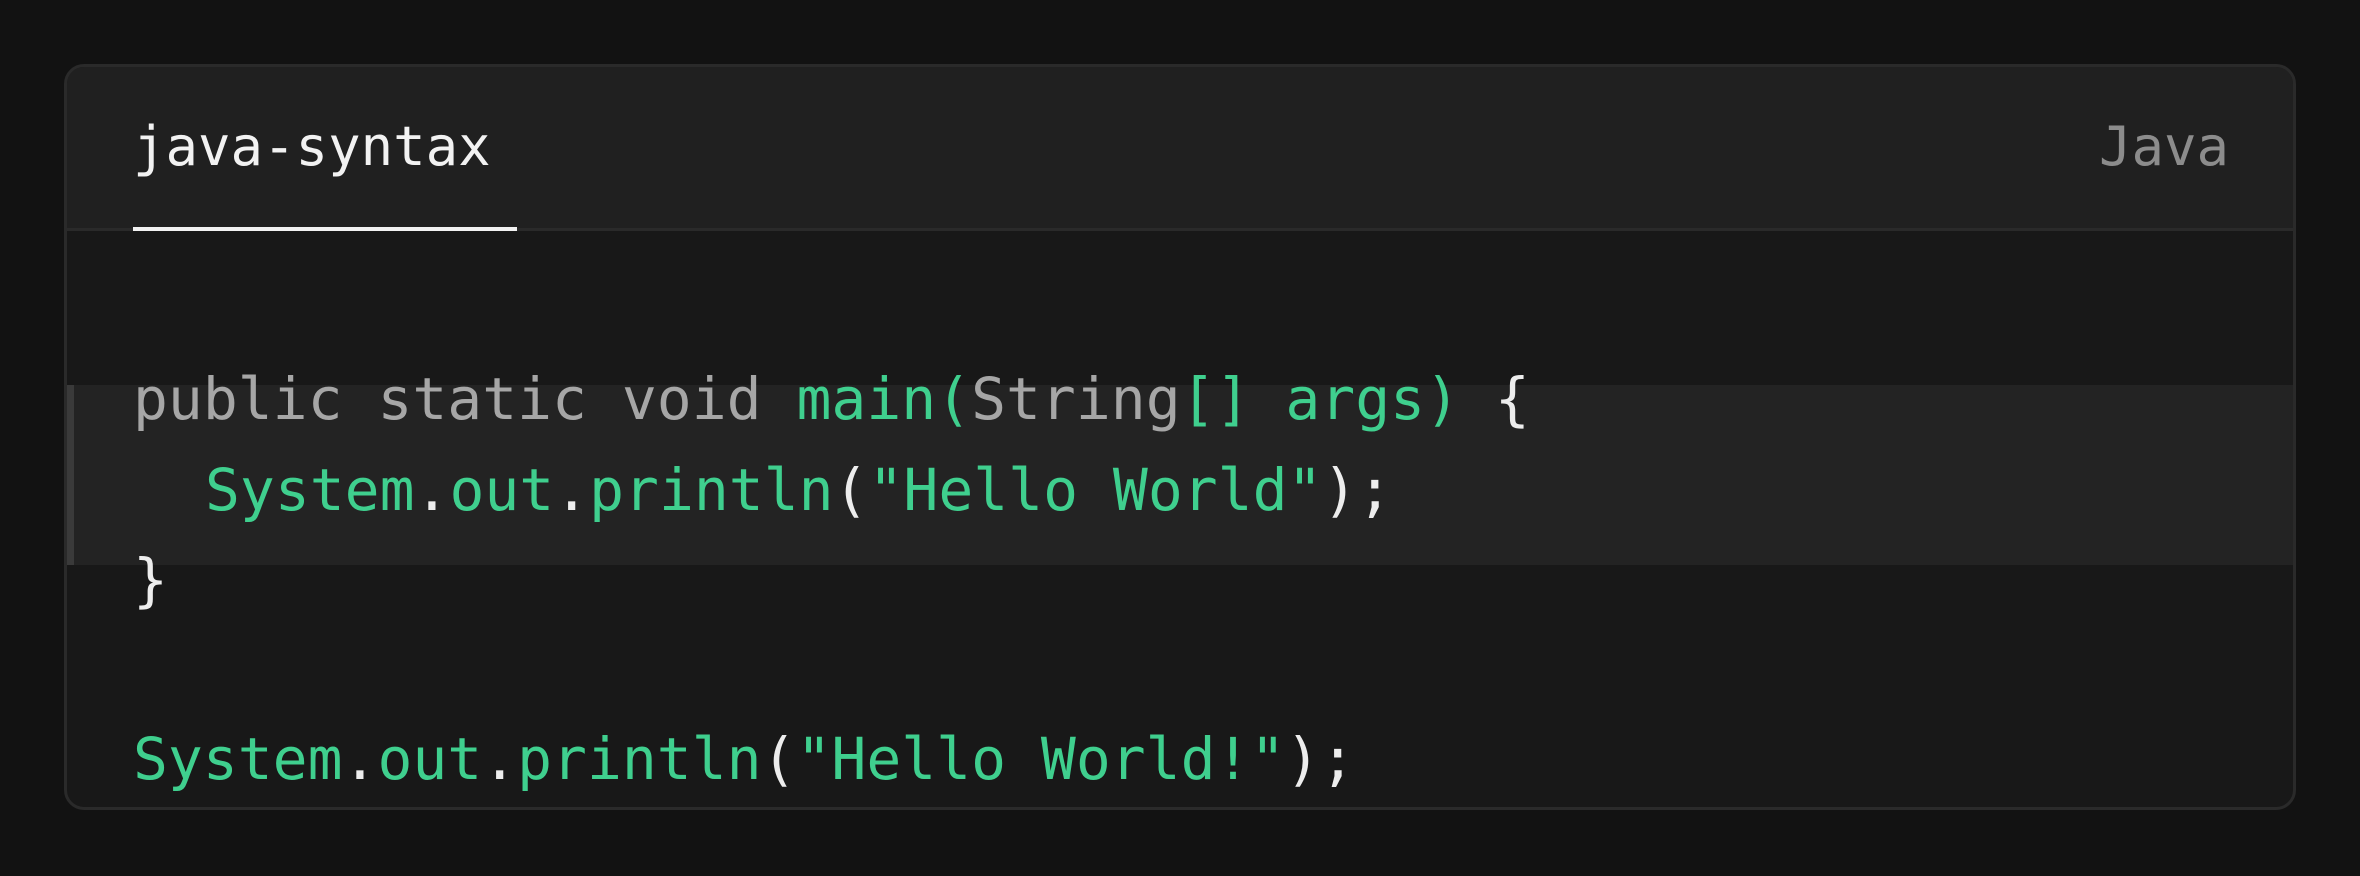 This screenshot has height=876, width=2360. Describe the element at coordinates (691, 399) in the screenshot. I see `keyword-void: void` at that location.